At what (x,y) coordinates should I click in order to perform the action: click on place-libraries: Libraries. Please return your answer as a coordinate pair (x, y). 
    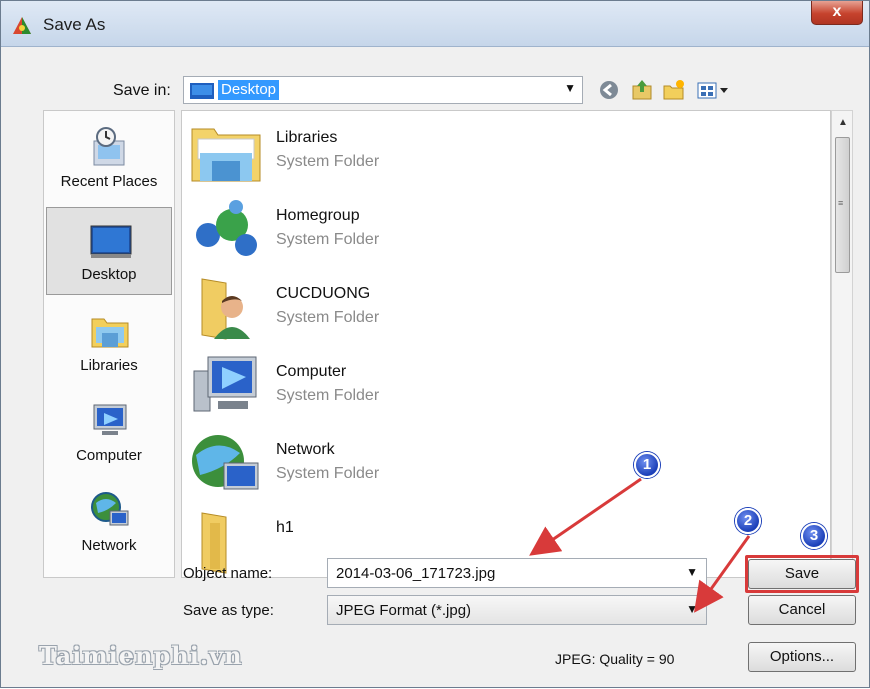
    Looking at the image, I should click on (109, 343).